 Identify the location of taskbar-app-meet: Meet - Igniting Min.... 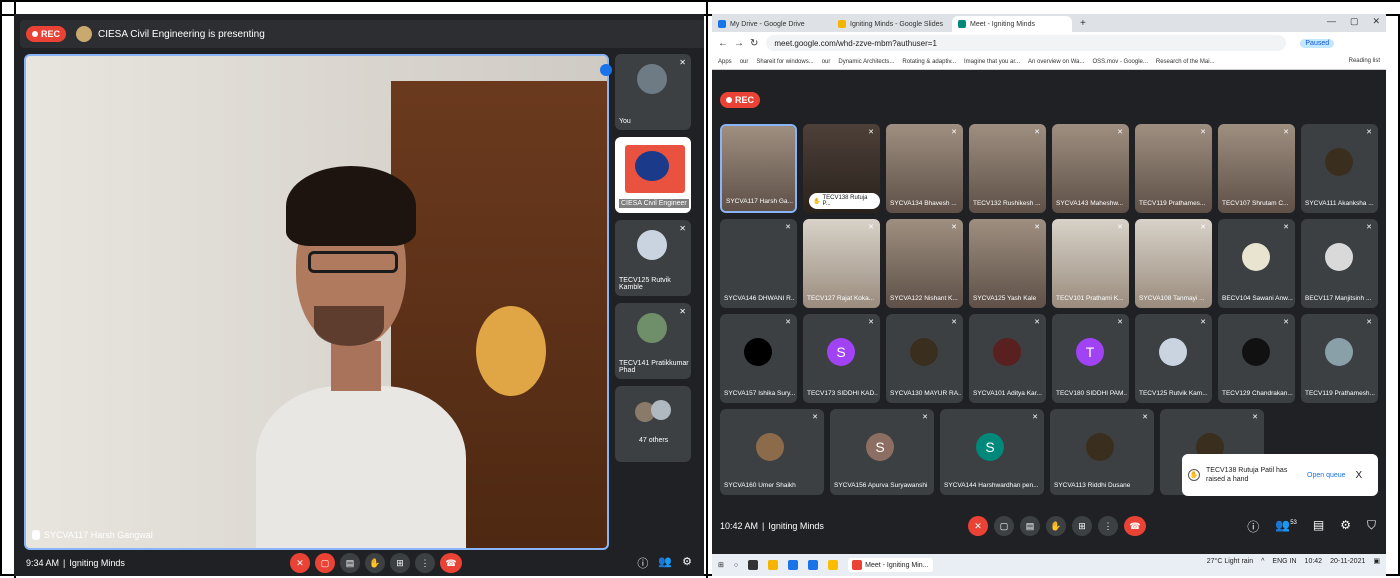
(890, 565).